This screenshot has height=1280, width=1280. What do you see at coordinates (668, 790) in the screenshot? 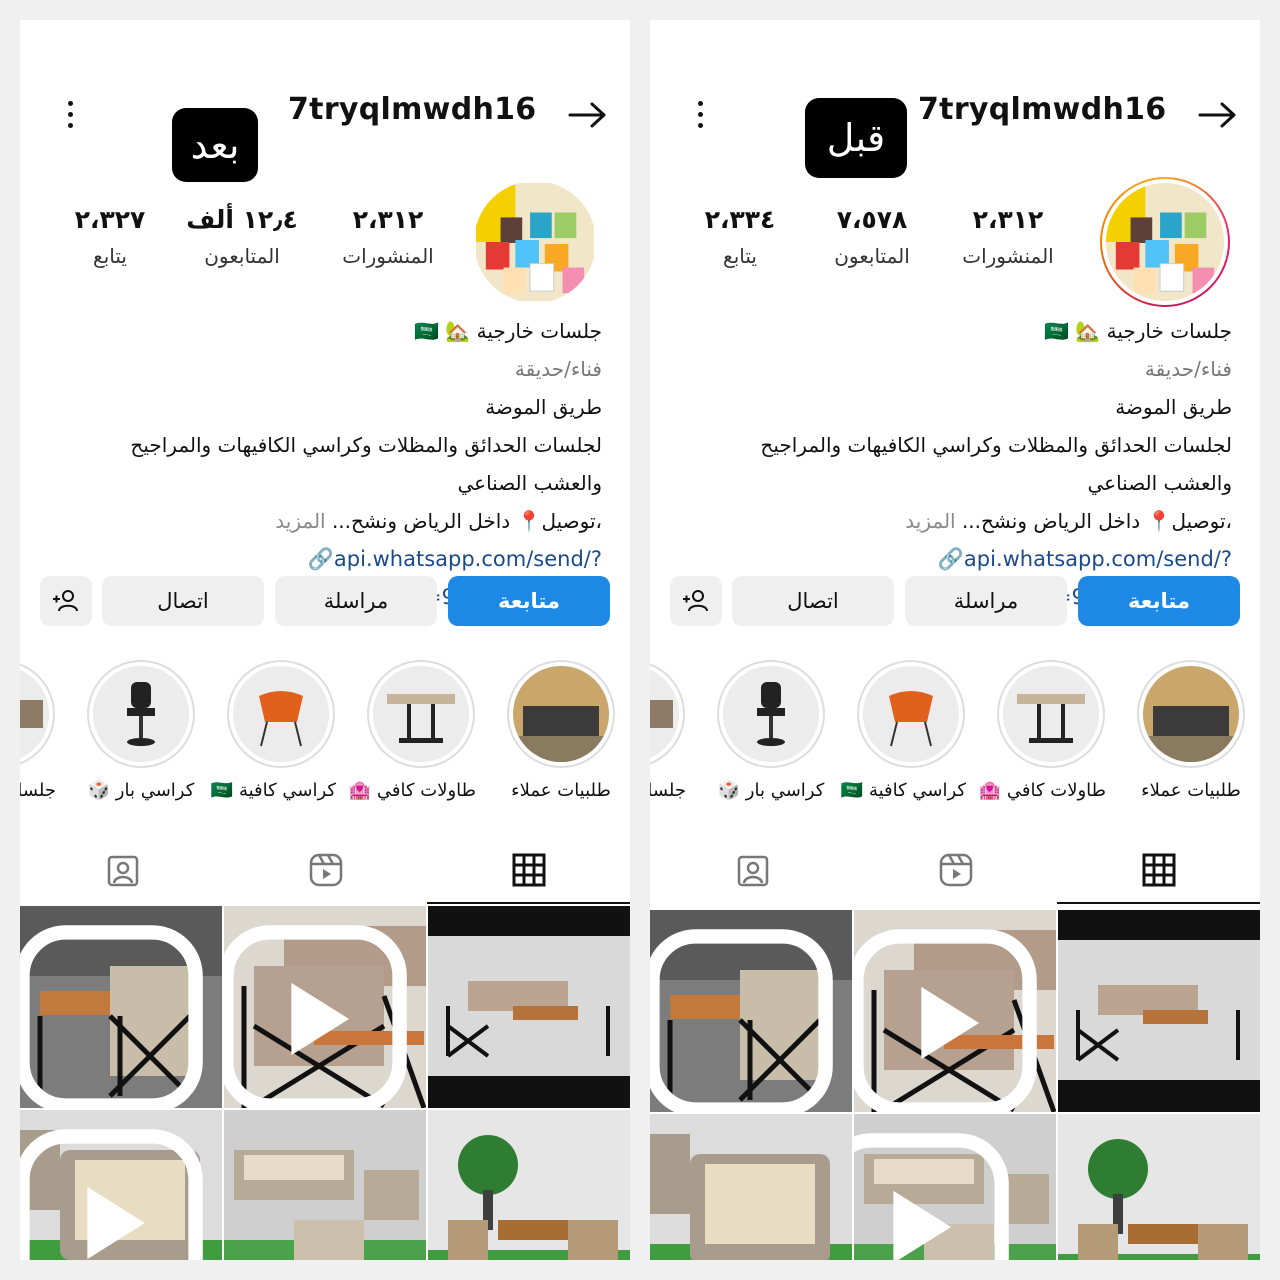
I see `highlight-label: جلسات` at bounding box center [668, 790].